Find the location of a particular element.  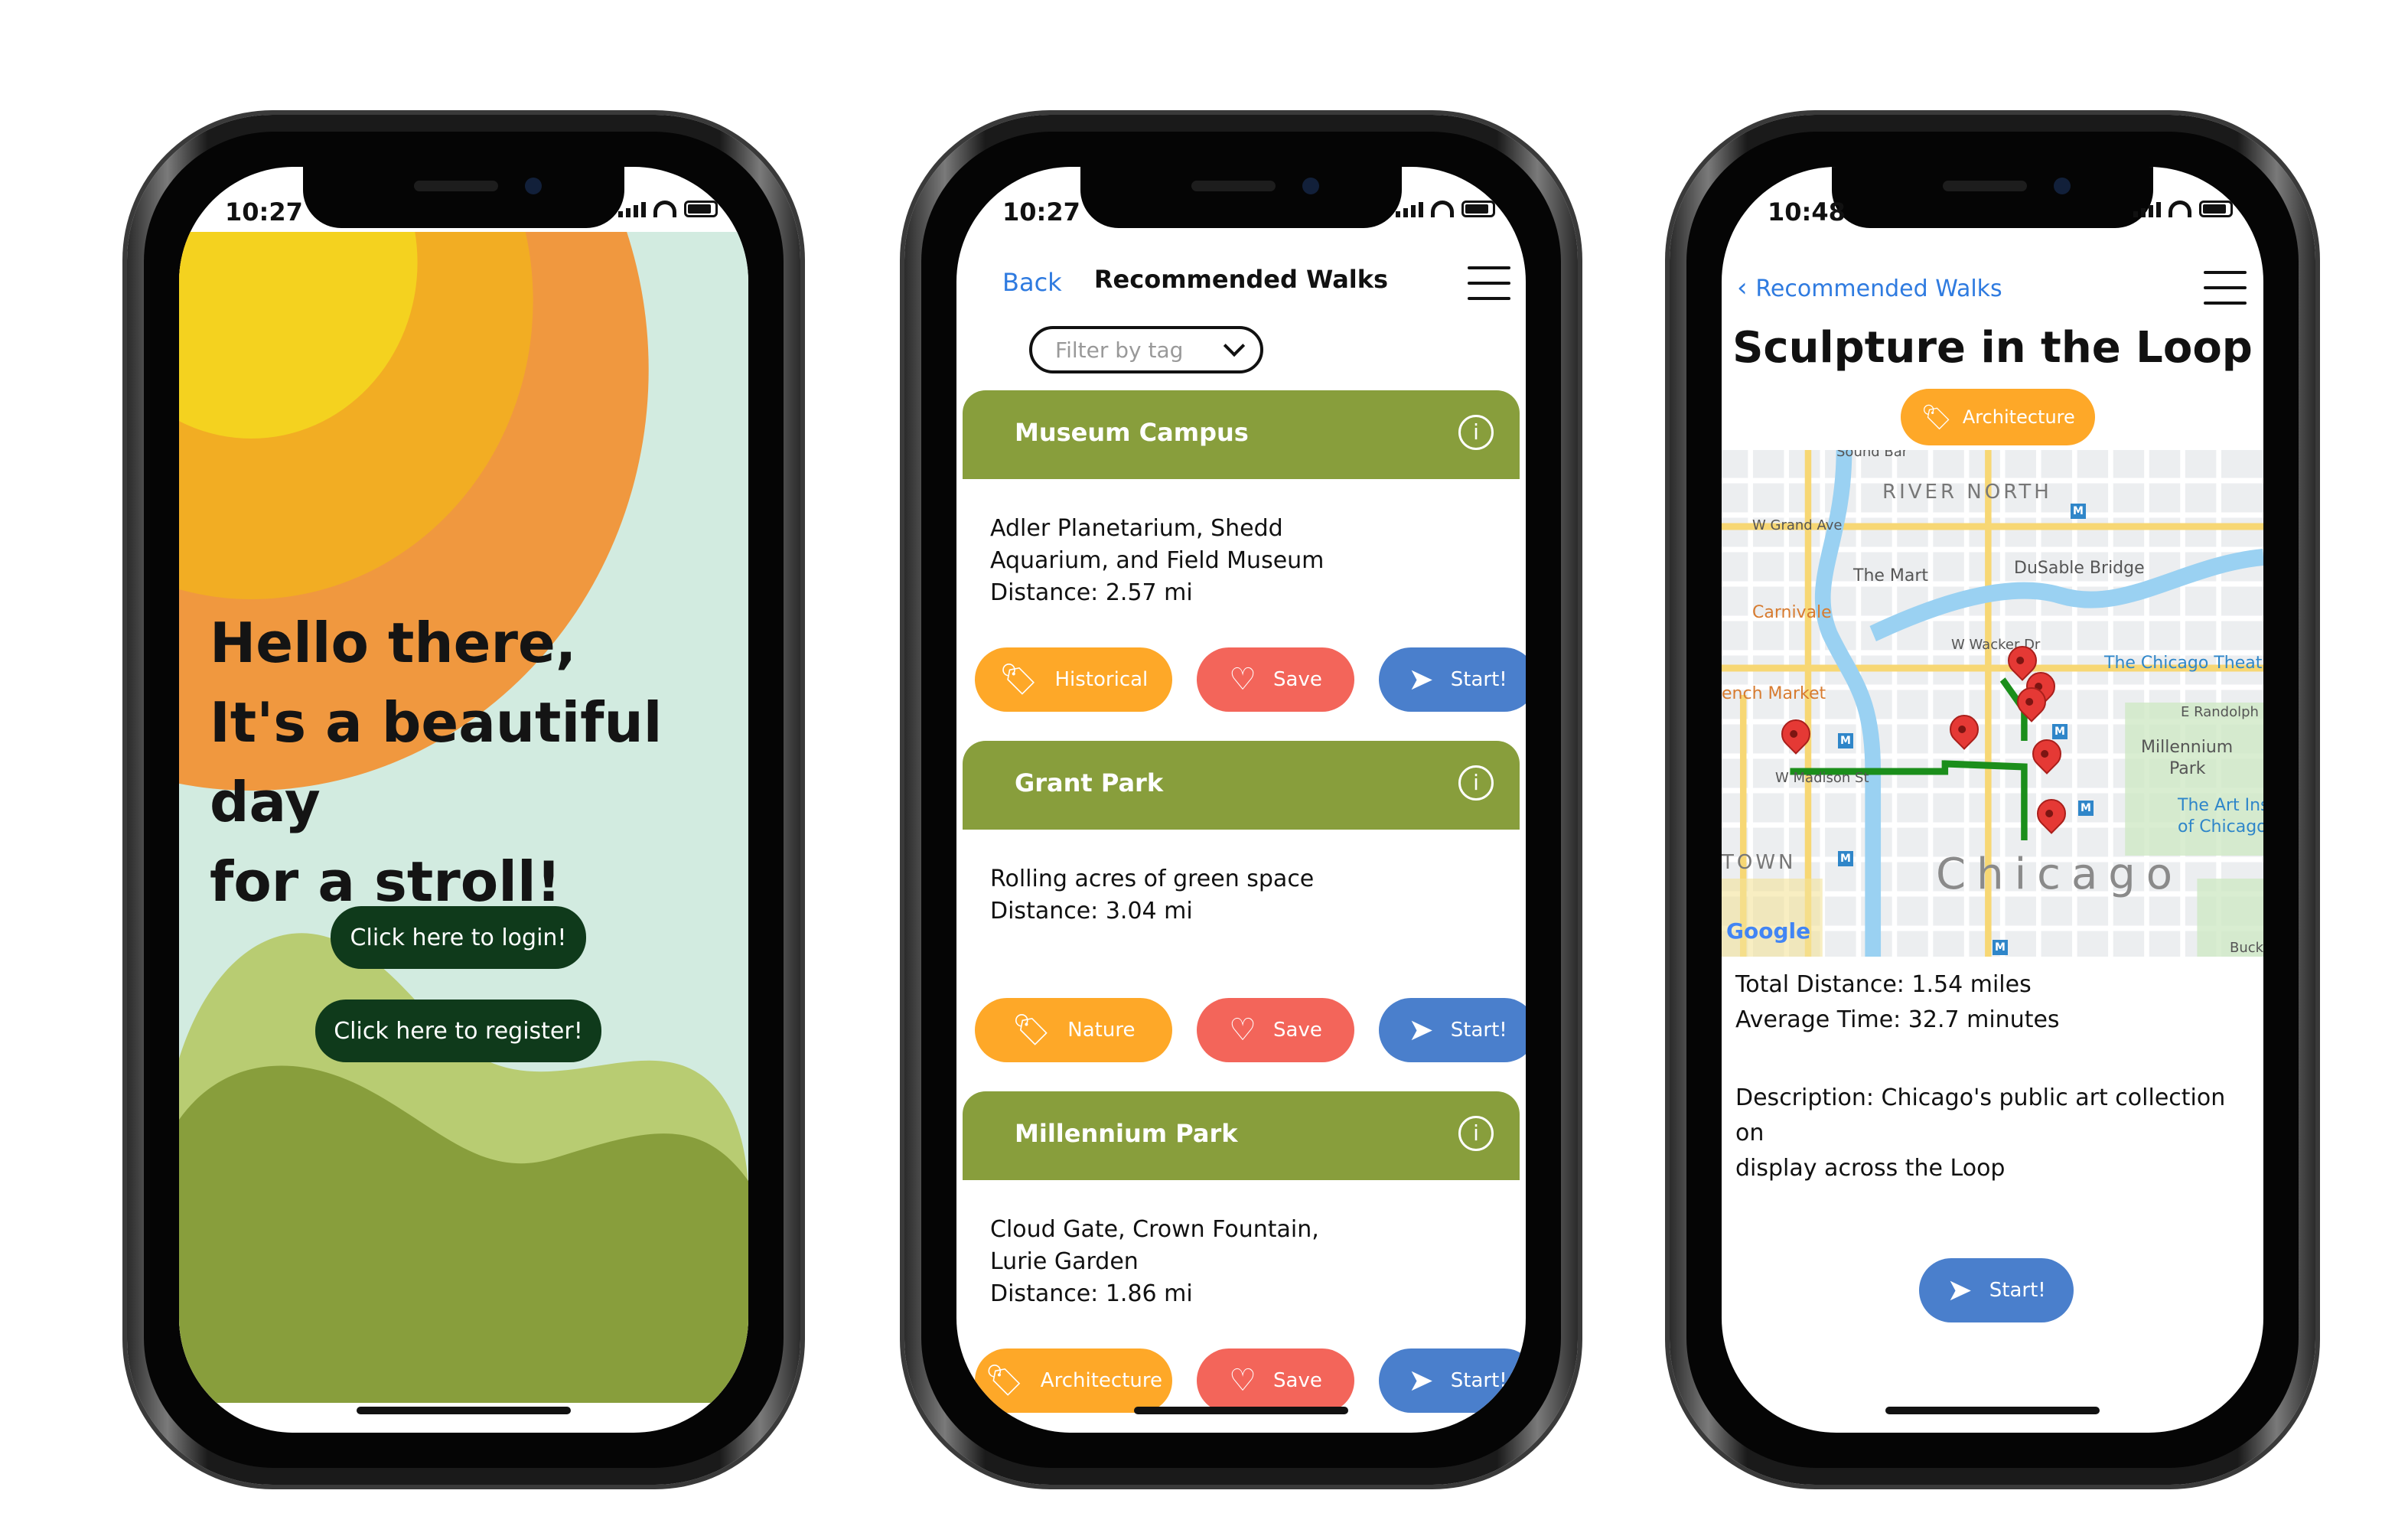

walk-name: Museum Campus is located at coordinates (1132, 432).